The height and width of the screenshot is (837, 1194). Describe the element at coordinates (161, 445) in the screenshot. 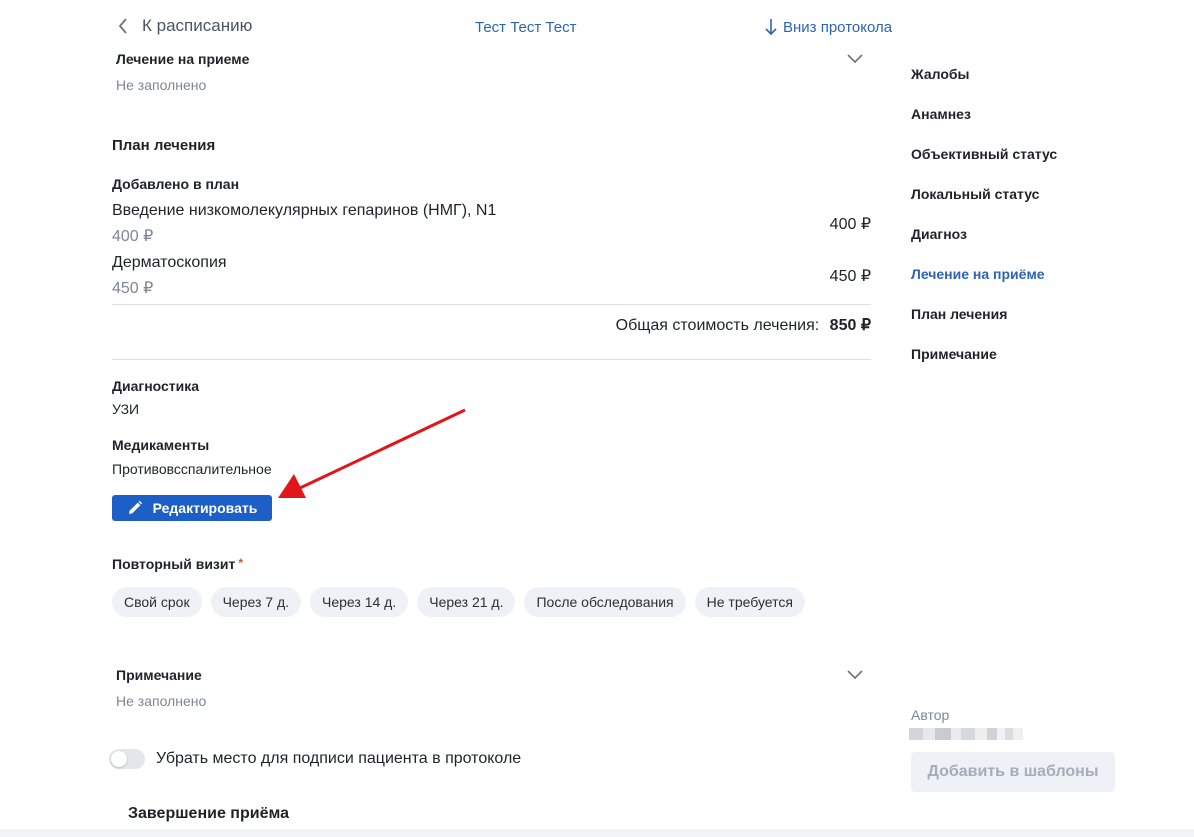

I see `medications-title: Медикаменты` at that location.